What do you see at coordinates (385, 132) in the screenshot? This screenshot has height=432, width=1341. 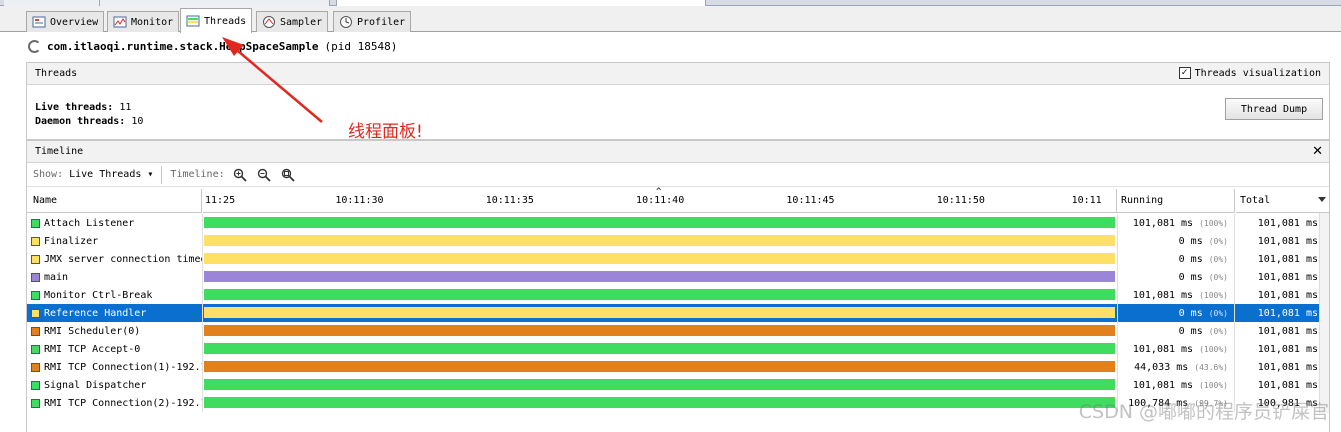 I see `annotation-text: 线程面板!` at bounding box center [385, 132].